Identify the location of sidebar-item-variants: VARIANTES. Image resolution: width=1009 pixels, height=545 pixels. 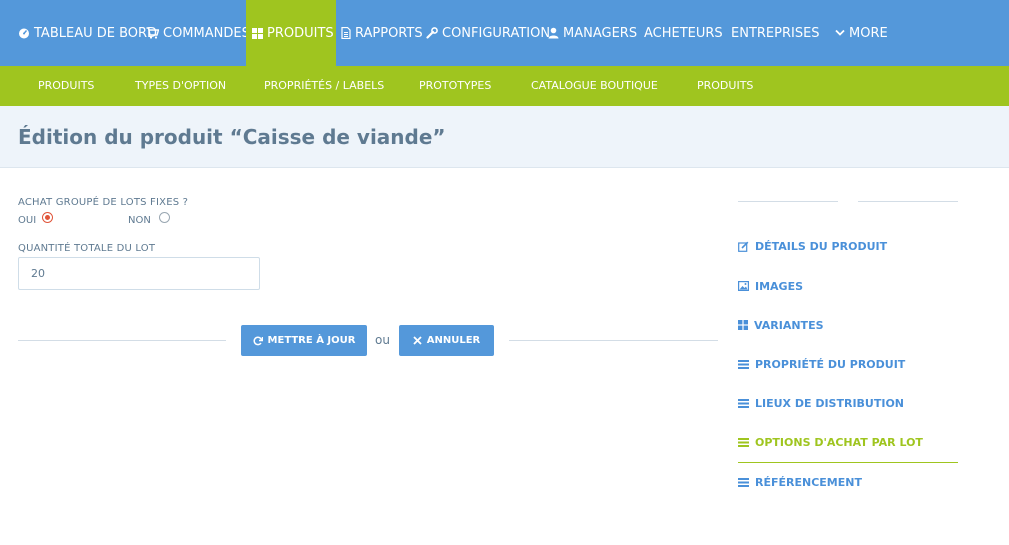
(781, 325).